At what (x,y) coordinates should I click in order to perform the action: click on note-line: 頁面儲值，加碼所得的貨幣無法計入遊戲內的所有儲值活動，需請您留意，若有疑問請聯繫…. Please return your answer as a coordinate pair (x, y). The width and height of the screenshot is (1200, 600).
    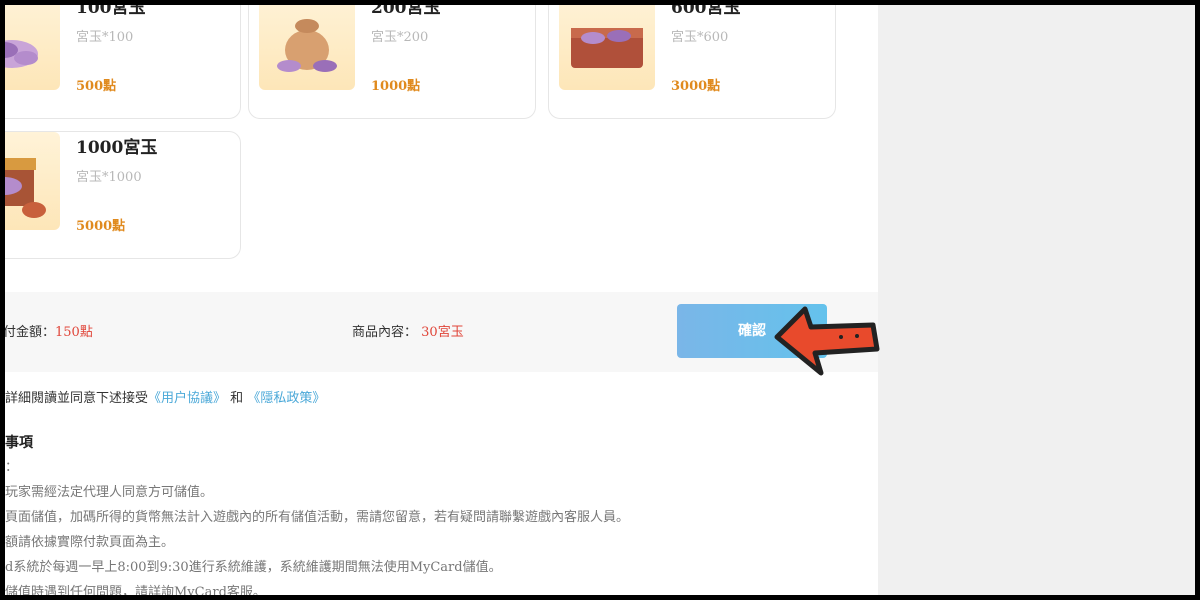
    Looking at the image, I should click on (317, 517).